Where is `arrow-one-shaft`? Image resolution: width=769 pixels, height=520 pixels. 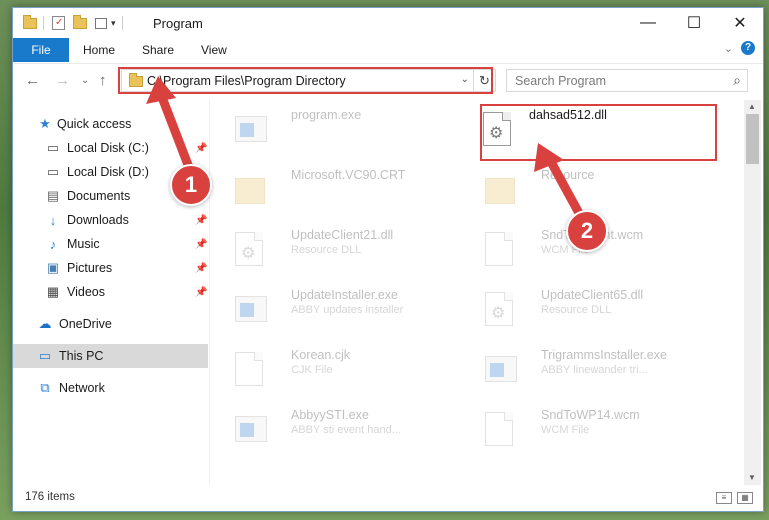
arrow-one-shaft is located at coordinates (175, 131).